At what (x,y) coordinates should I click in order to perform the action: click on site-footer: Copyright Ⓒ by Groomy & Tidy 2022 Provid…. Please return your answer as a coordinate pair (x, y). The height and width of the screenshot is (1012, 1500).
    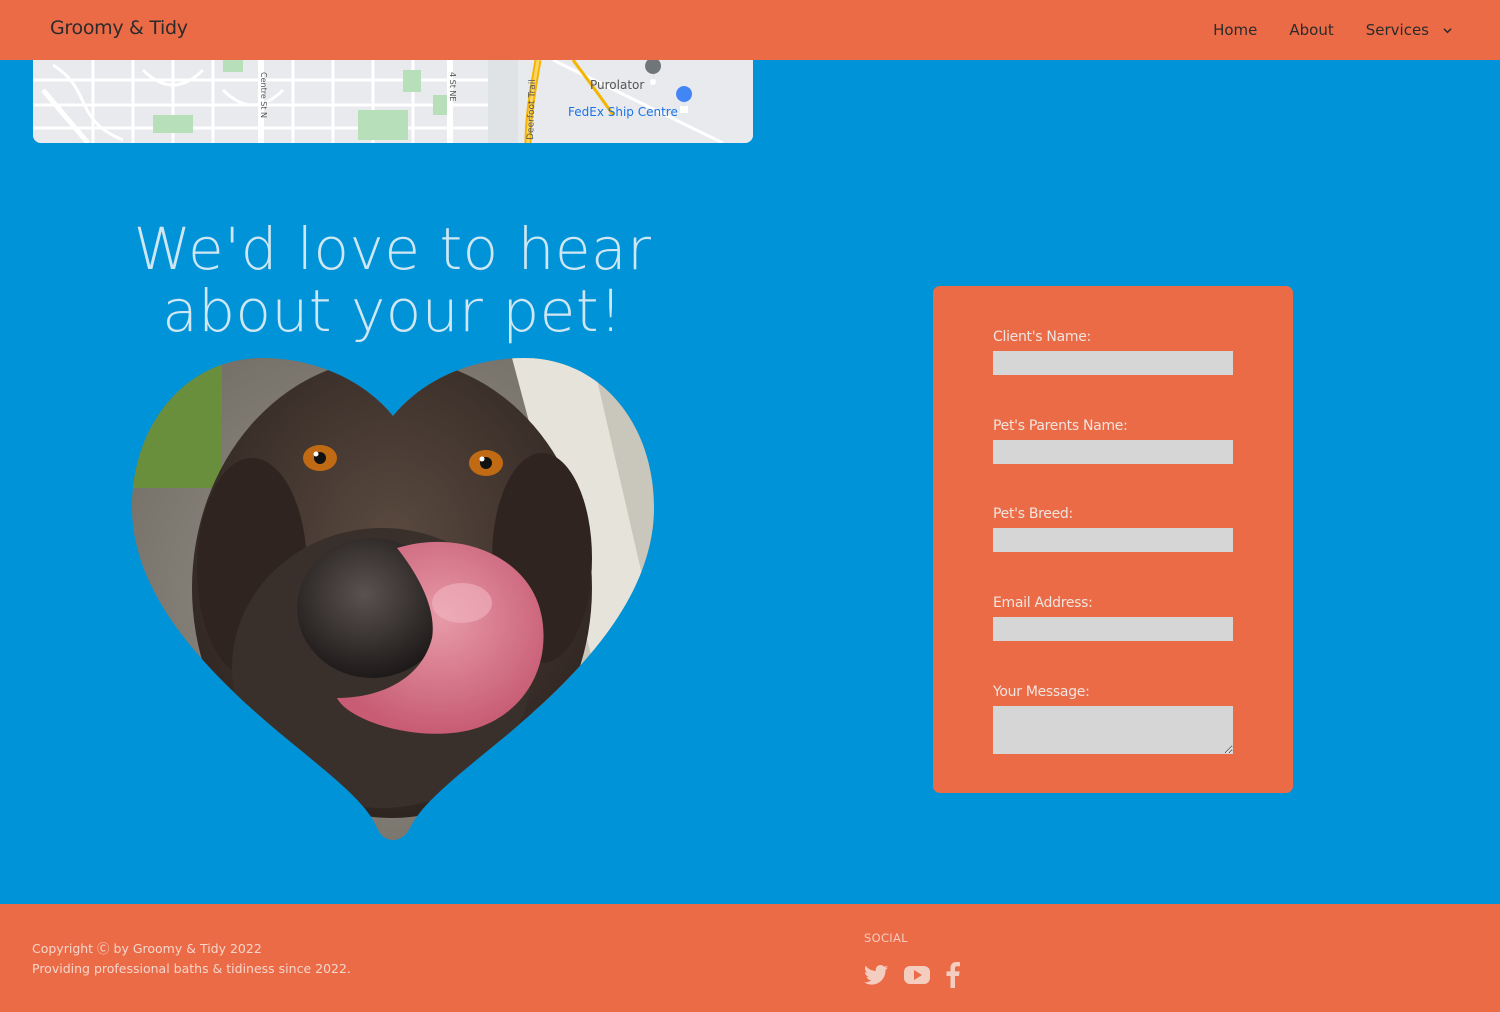
    Looking at the image, I should click on (750, 958).